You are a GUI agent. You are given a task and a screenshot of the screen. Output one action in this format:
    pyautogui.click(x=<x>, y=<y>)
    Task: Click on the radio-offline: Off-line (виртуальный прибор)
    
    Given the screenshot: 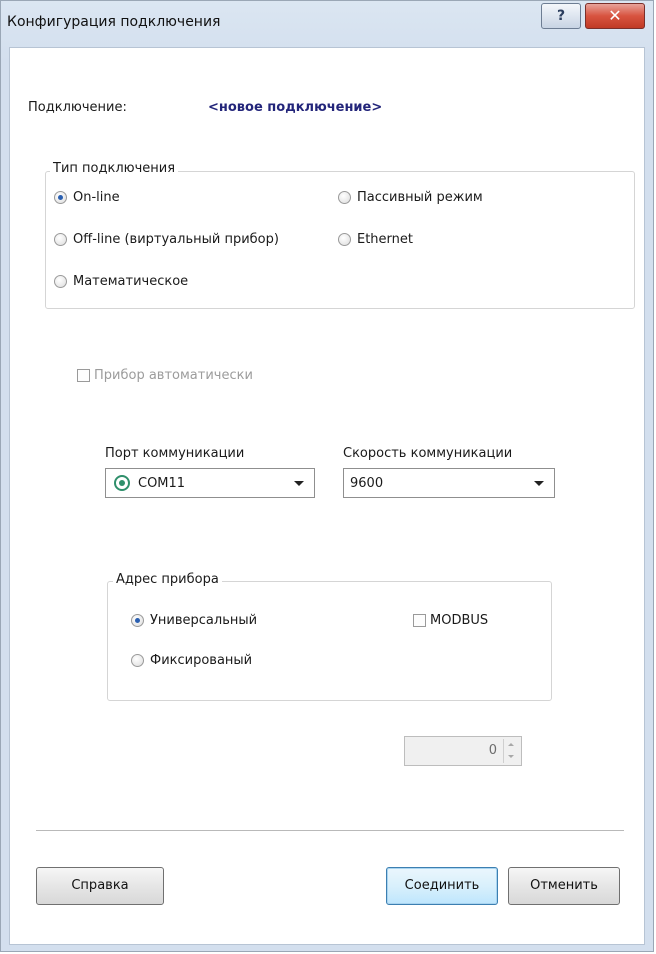 What is the action you would take?
    pyautogui.click(x=166, y=239)
    